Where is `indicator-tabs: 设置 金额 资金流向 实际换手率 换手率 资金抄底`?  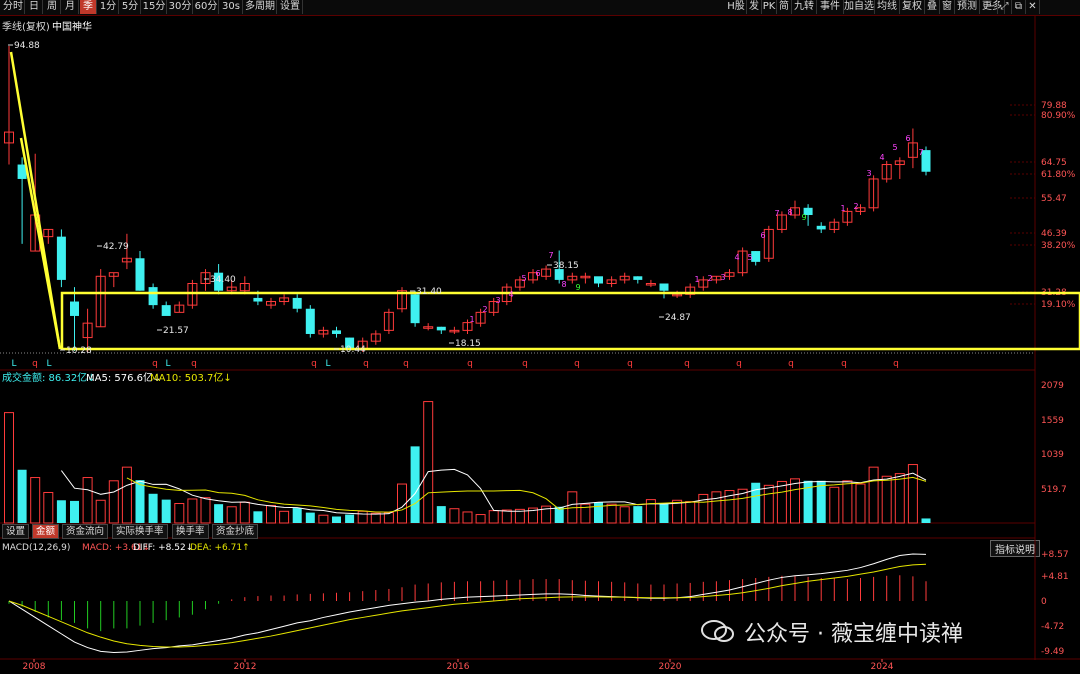 indicator-tabs: 设置 金额 资金流向 实际换手率 换手率 资金抄底 is located at coordinates (517, 531).